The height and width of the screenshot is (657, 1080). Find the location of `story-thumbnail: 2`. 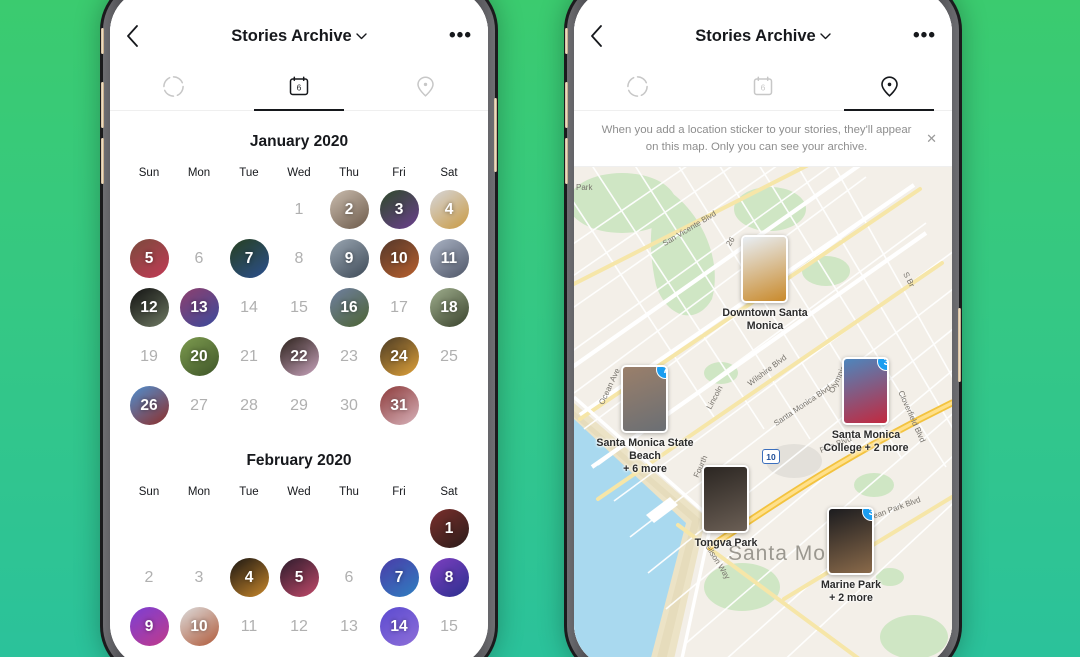

story-thumbnail: 2 is located at coordinates (349, 209).